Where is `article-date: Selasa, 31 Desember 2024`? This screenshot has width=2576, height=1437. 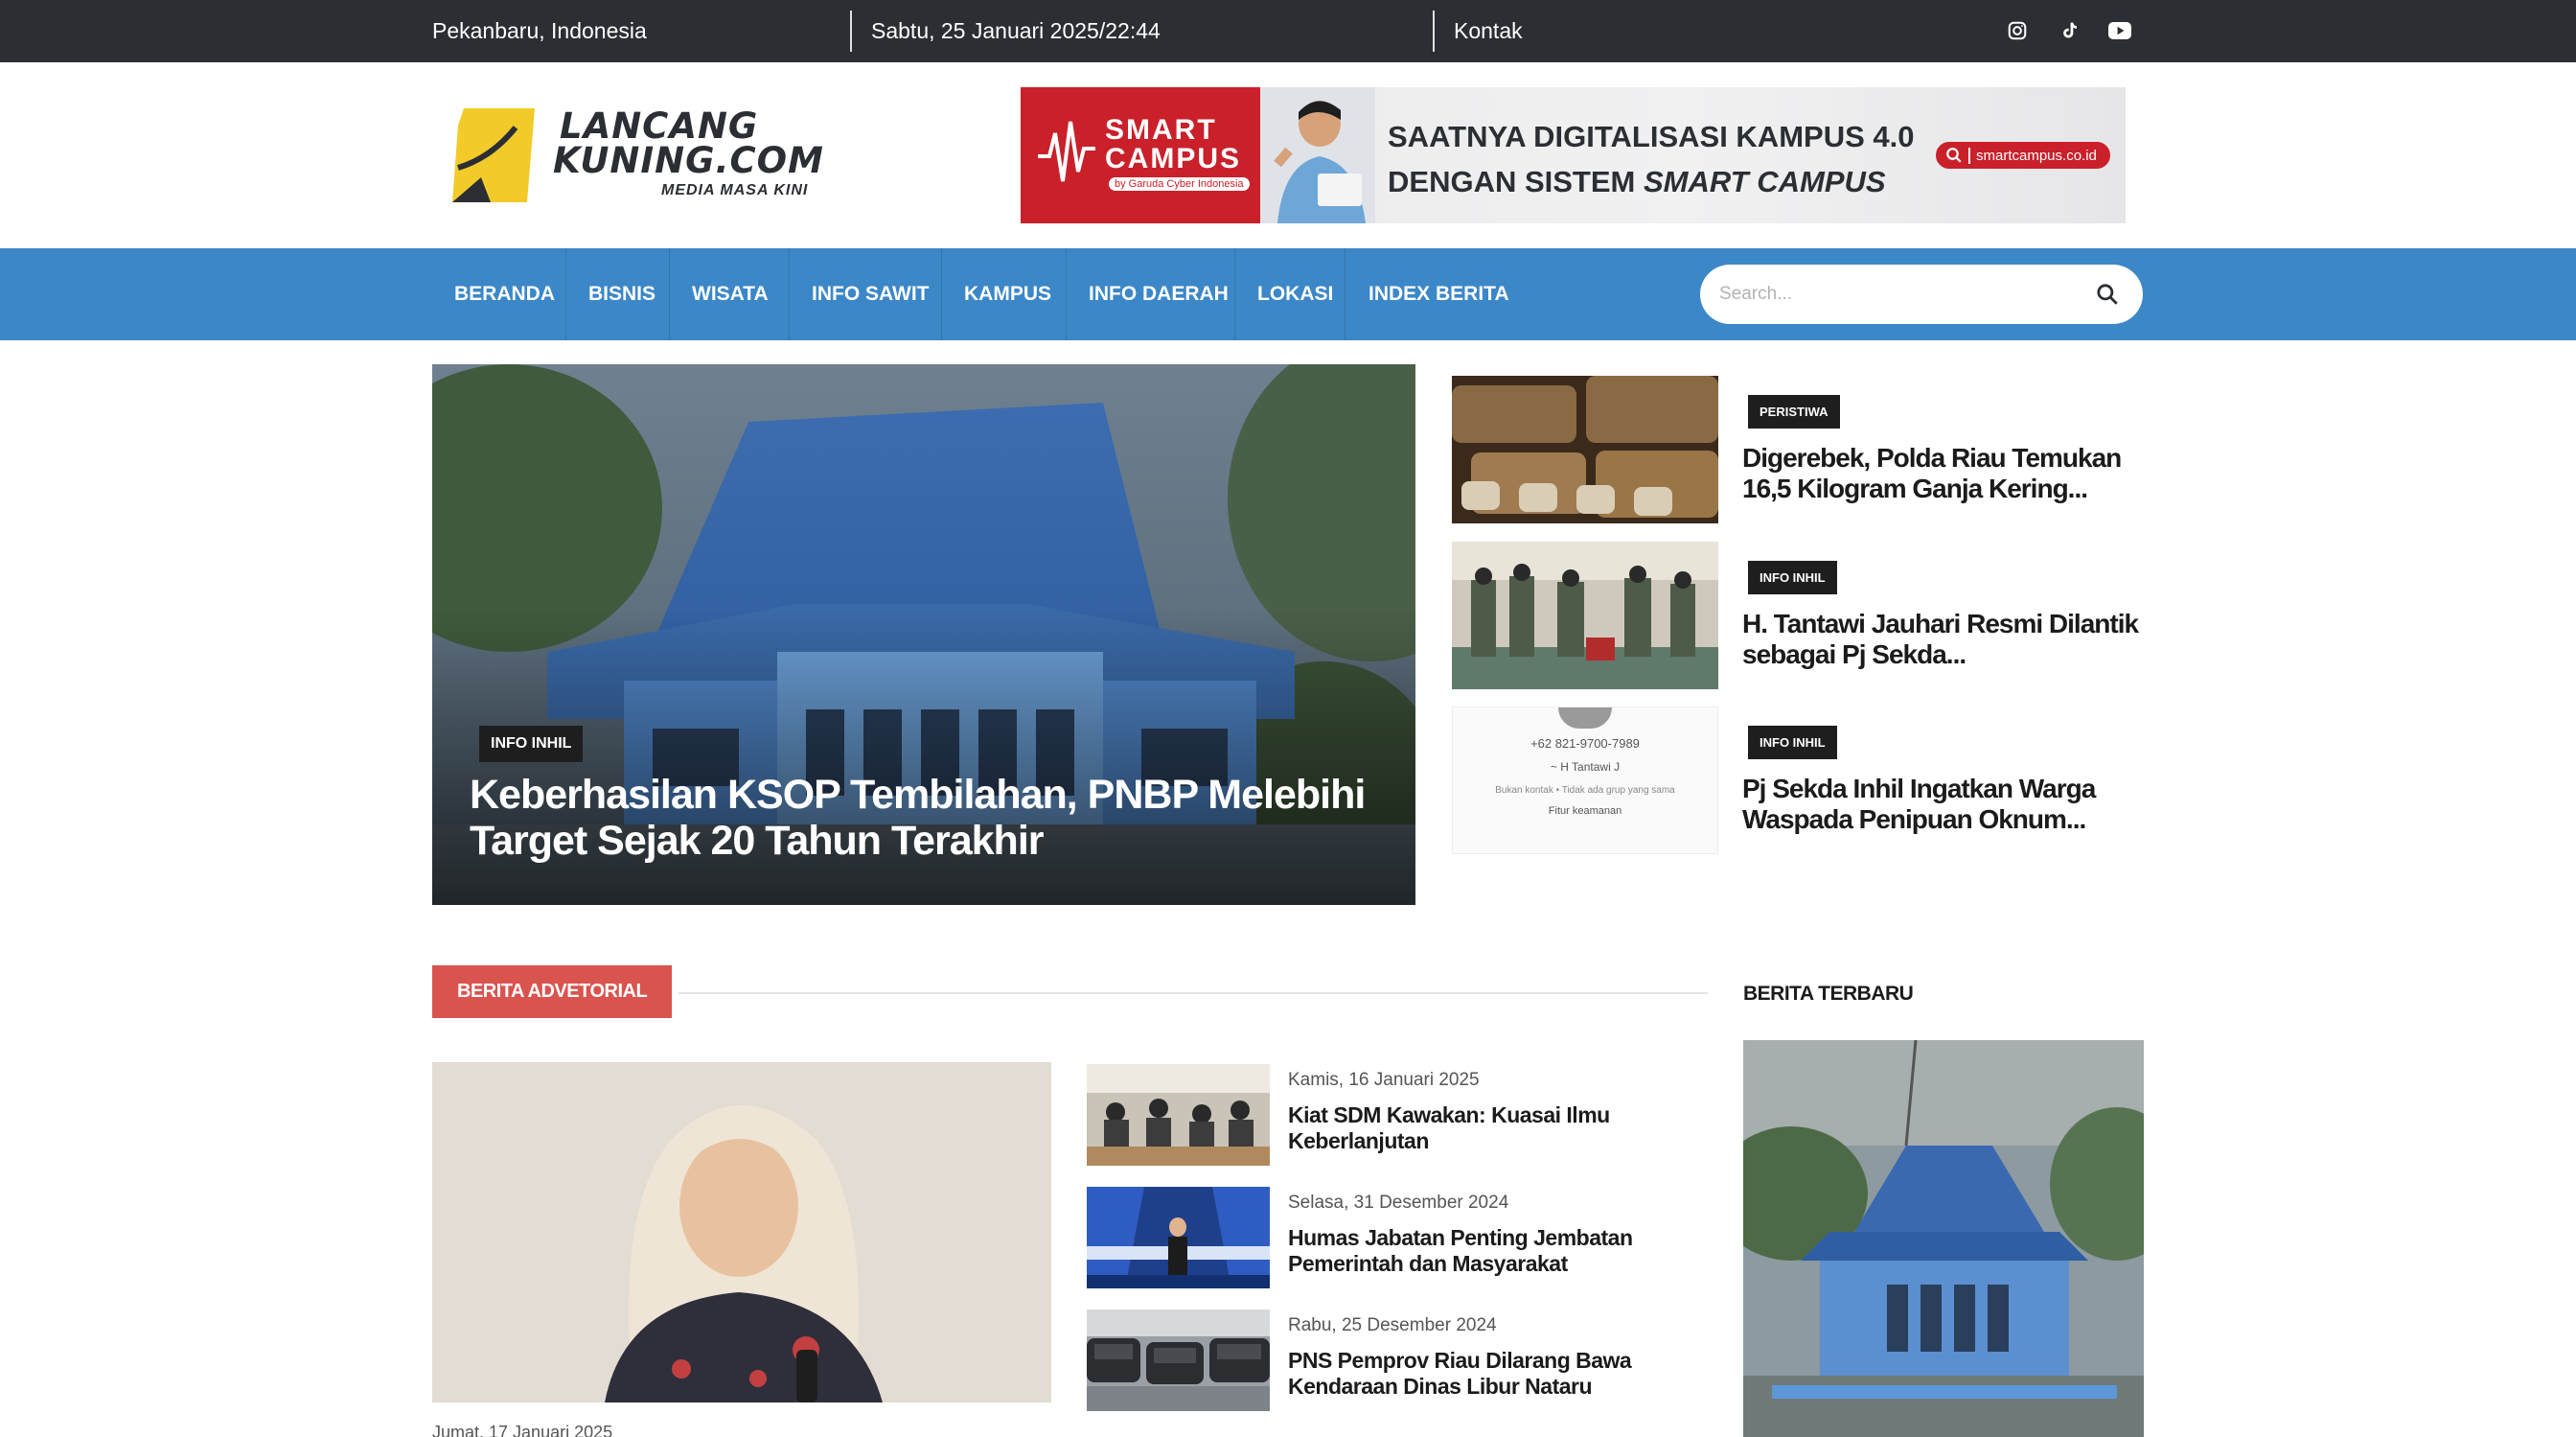
article-date: Selasa, 31 Desember 2024 is located at coordinates (1398, 1203).